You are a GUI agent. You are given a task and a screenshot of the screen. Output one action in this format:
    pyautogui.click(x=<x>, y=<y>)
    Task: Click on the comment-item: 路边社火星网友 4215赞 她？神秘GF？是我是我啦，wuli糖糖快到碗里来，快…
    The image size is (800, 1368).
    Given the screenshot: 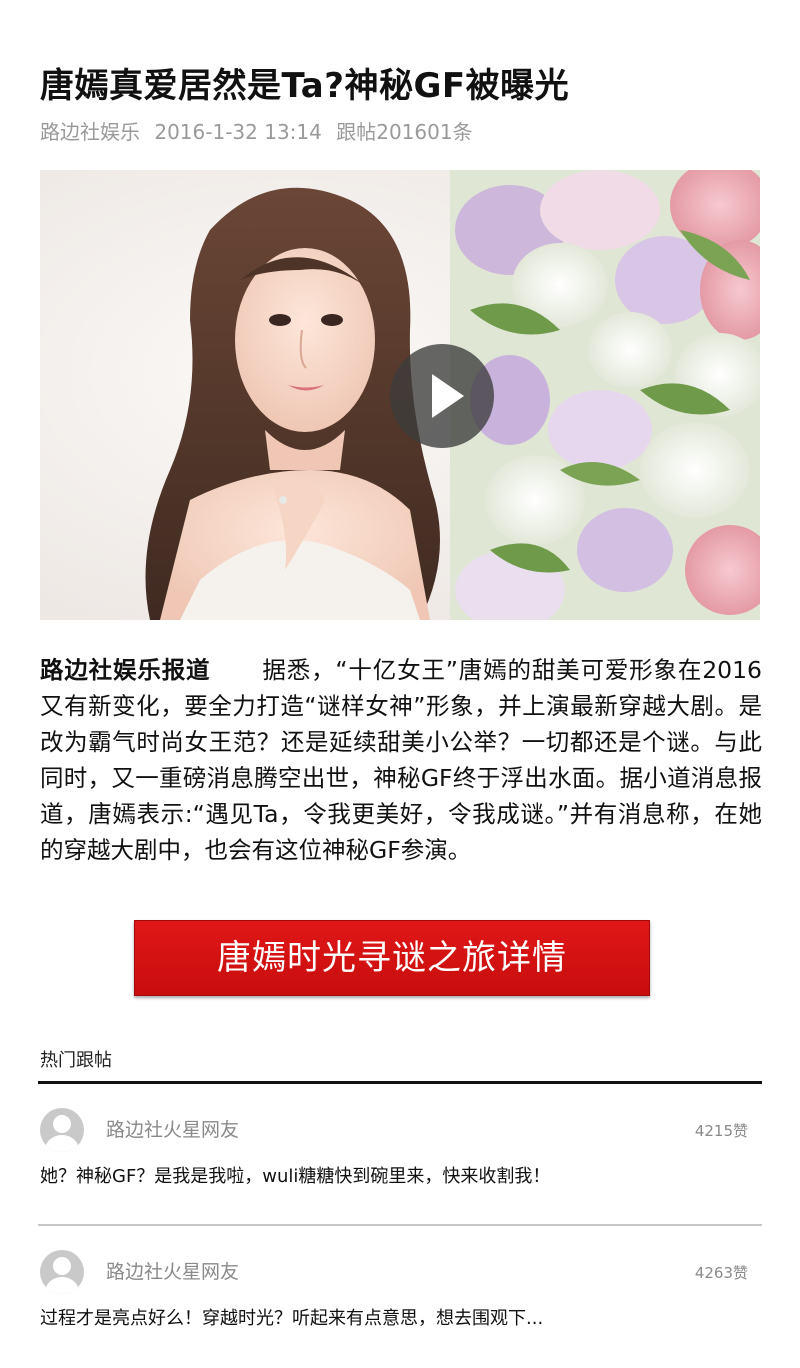 What is the action you would take?
    pyautogui.click(x=400, y=1153)
    